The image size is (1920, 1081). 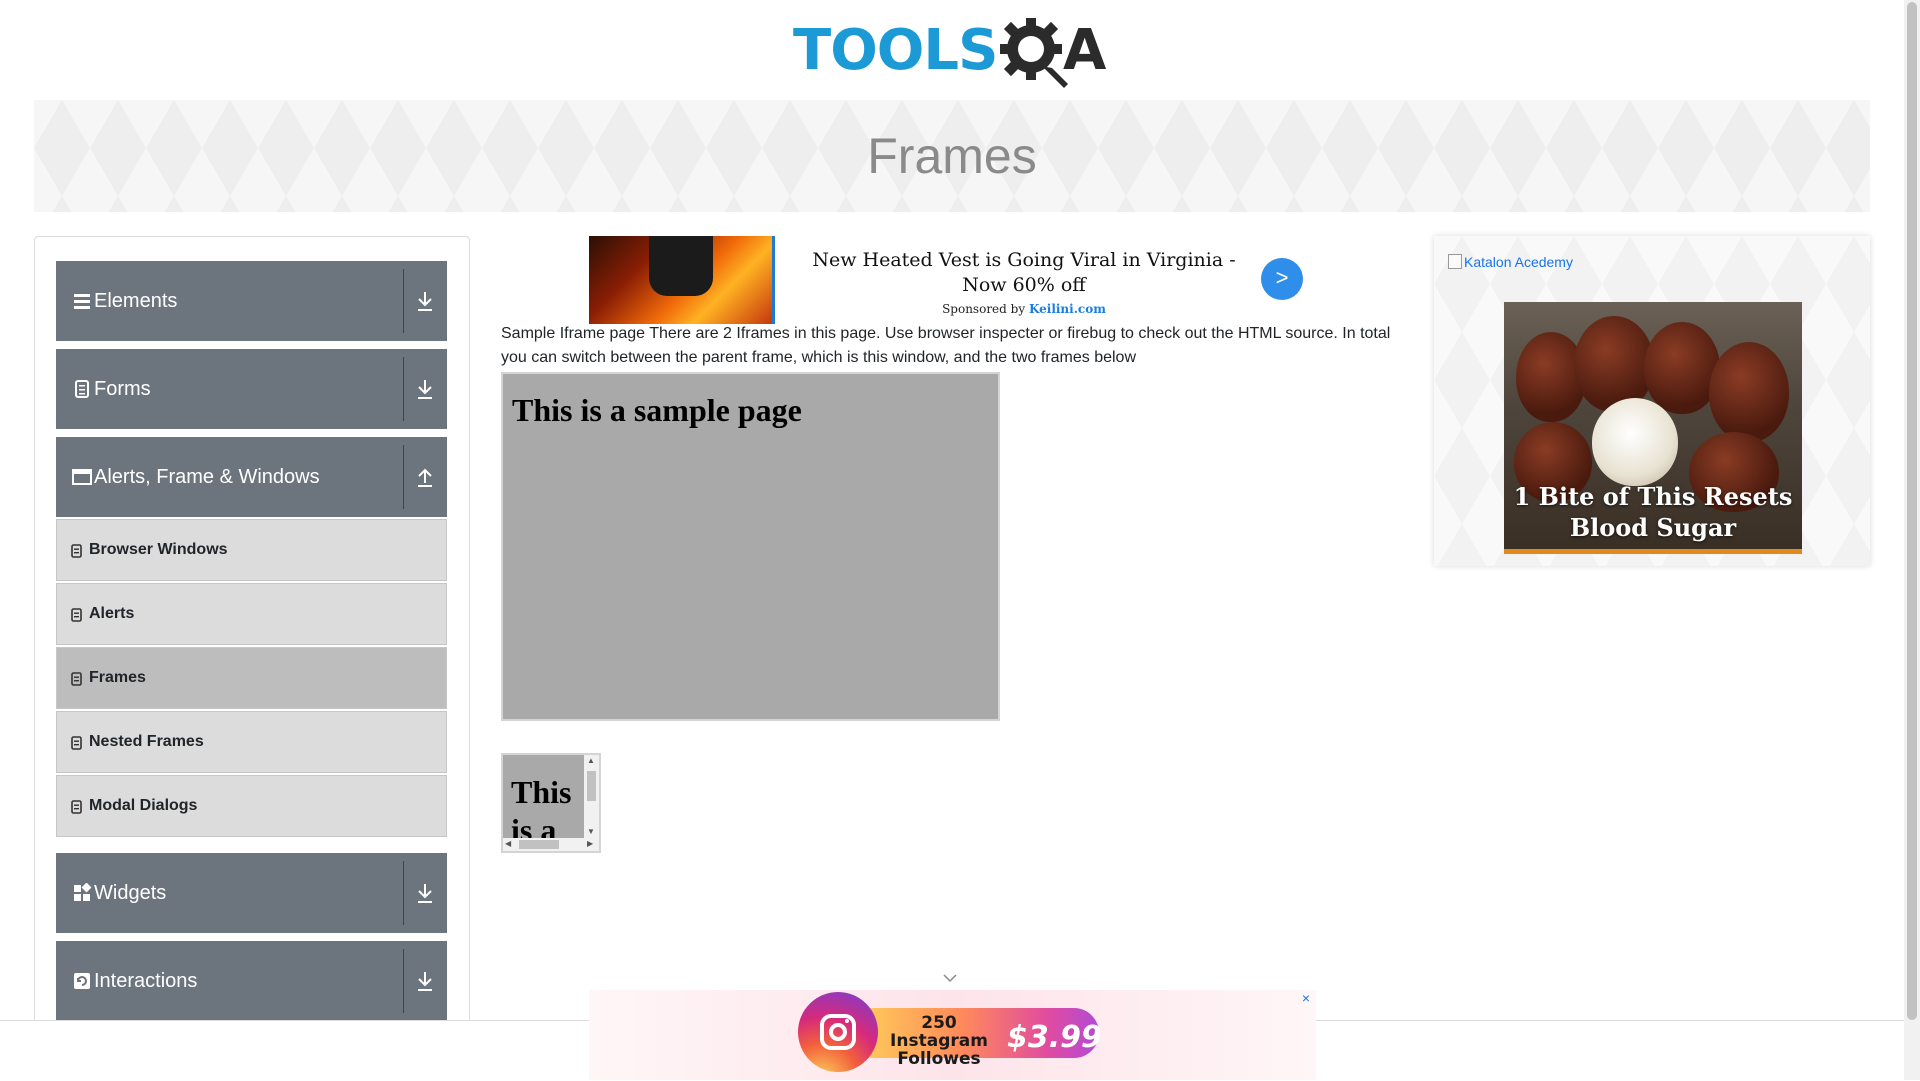 What do you see at coordinates (1282, 279) in the screenshot?
I see `ad-go-button: >` at bounding box center [1282, 279].